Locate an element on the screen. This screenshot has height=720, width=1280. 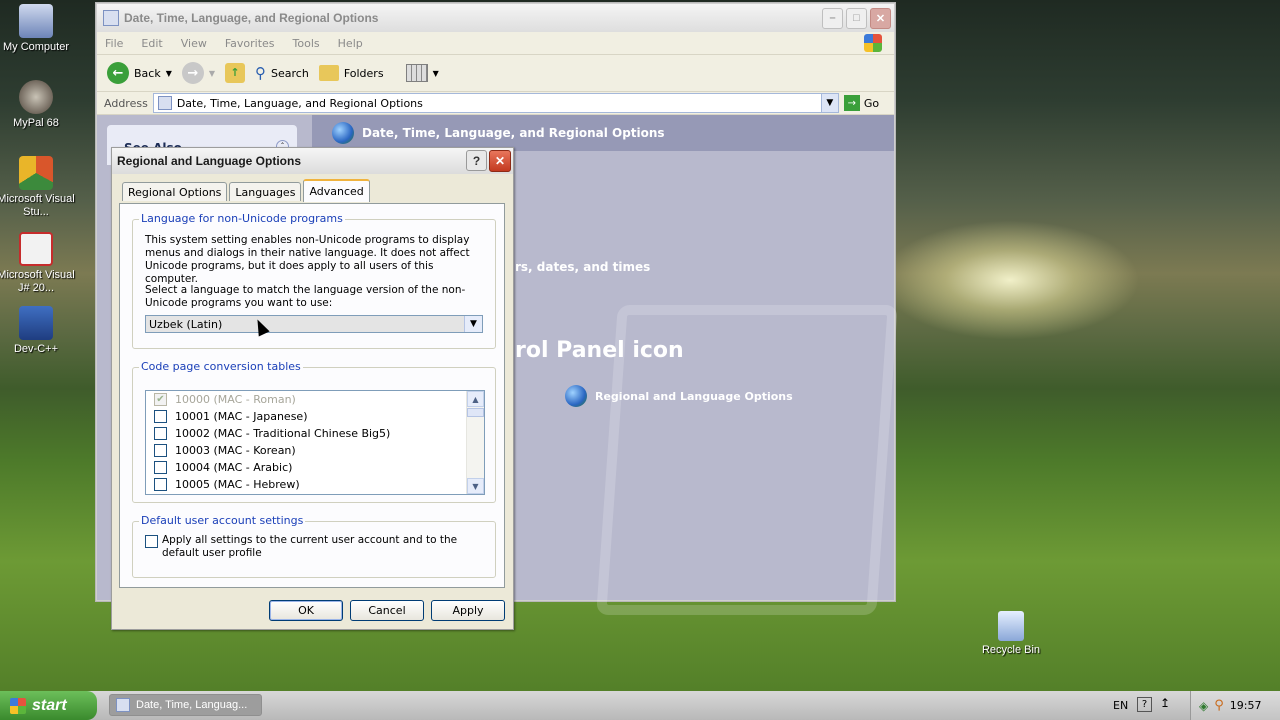
desktop-icon-dev-cpp: Dev-C++ is located at coordinates (38, 331).